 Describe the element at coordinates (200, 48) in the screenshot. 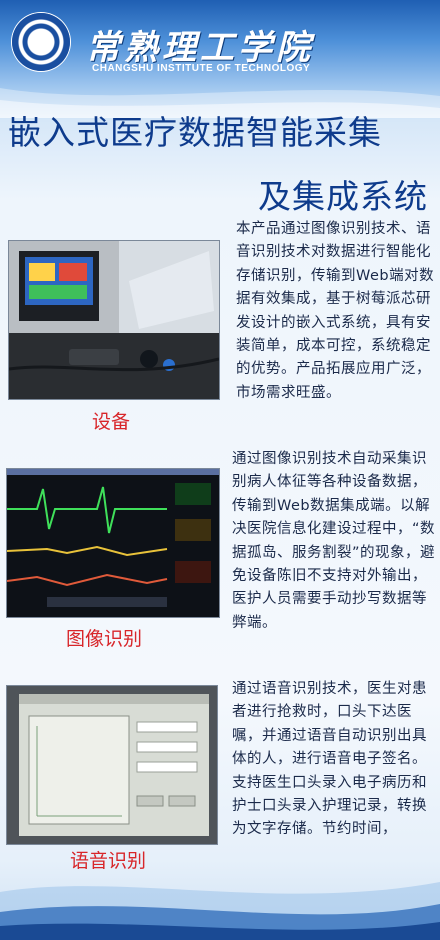

I see `school-name-cn: 常熟理工学院` at that location.